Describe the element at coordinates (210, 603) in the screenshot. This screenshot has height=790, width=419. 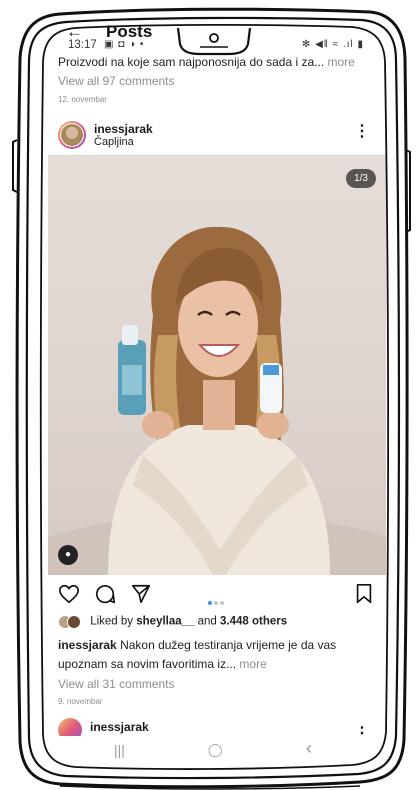
I see `carousel-dot-active` at that location.